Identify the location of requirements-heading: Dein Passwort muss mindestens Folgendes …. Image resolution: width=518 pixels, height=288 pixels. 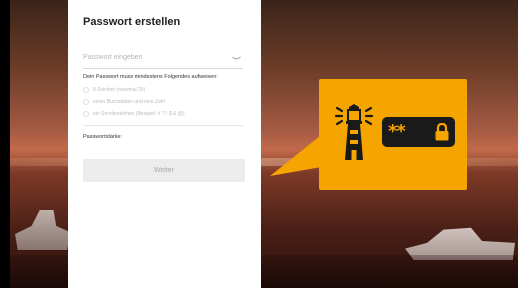
(150, 77).